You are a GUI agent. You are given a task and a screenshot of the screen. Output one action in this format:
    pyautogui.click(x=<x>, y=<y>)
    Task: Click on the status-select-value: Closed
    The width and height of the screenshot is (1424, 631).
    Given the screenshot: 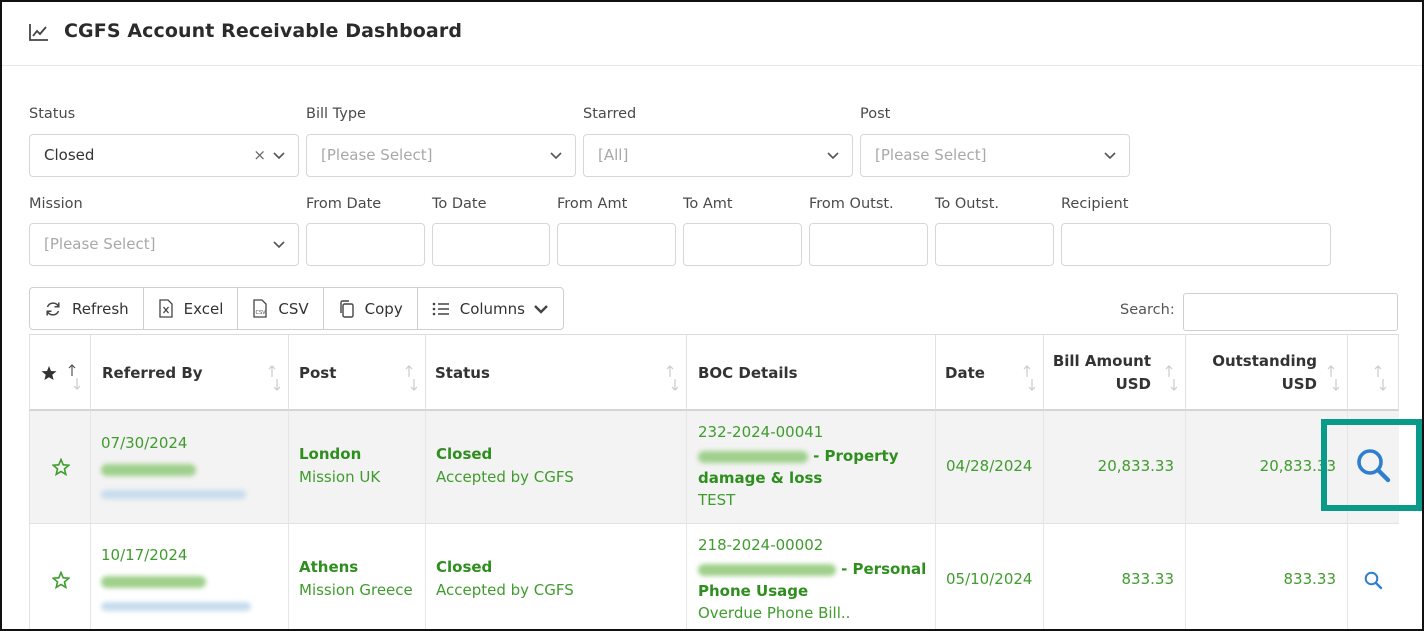 What is the action you would take?
    pyautogui.click(x=69, y=155)
    